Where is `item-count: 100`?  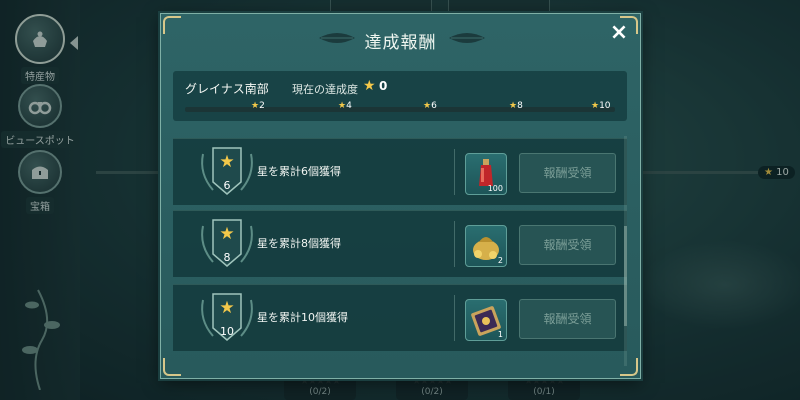
item-count: 100 is located at coordinates (495, 188).